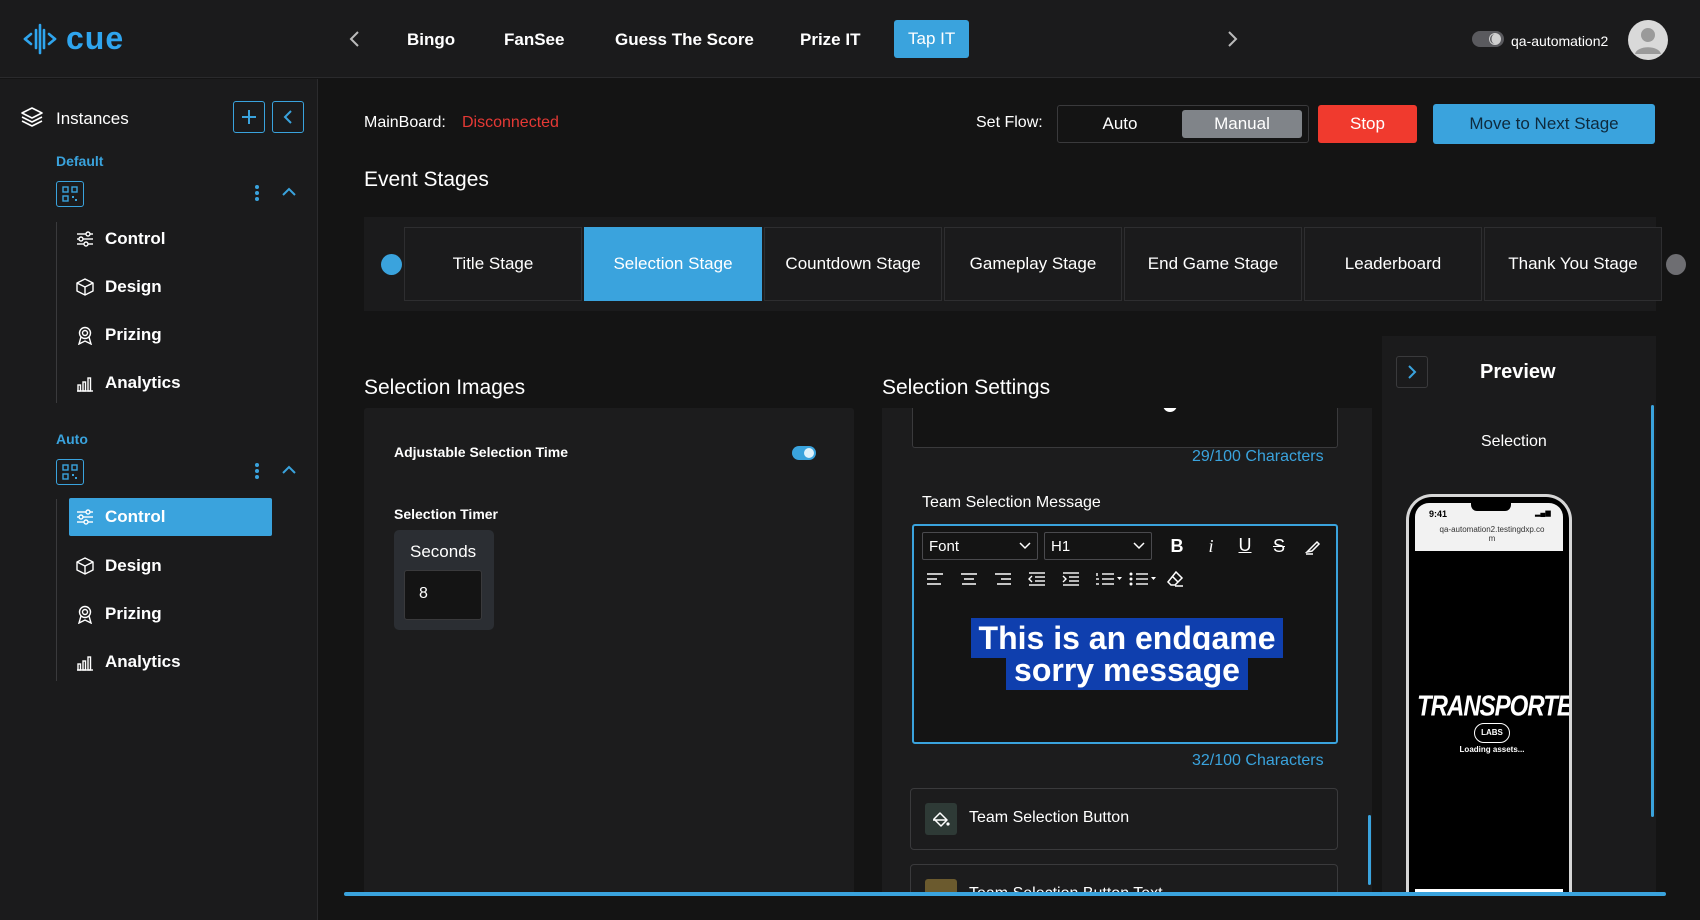 This screenshot has height=920, width=1700. What do you see at coordinates (391, 264) in the screenshot?
I see `stage-scroll-left-dot` at bounding box center [391, 264].